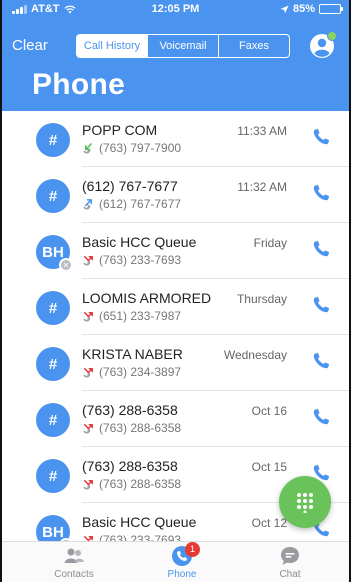 The width and height of the screenshot is (351, 582). I want to click on caller-name: LOOMIS ARMORED, so click(147, 298).